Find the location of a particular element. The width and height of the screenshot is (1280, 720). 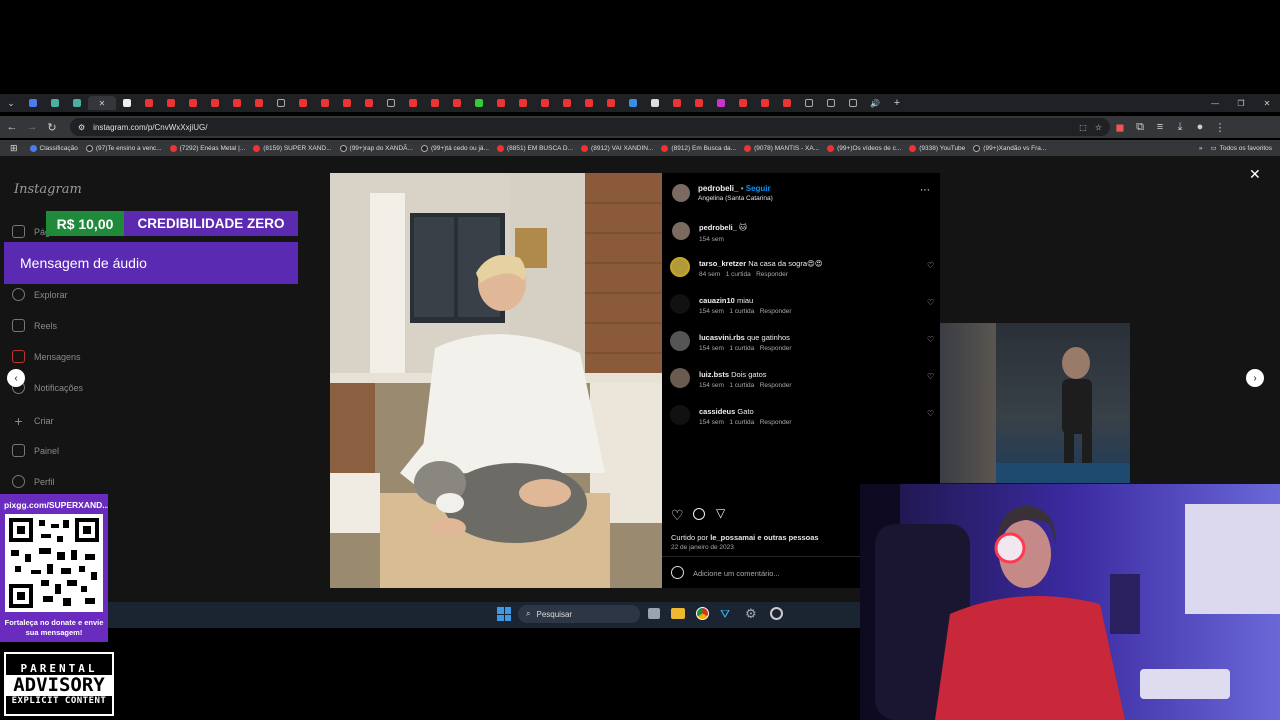

sidebar-item-messages: Mensagens is located at coordinates (46, 356).